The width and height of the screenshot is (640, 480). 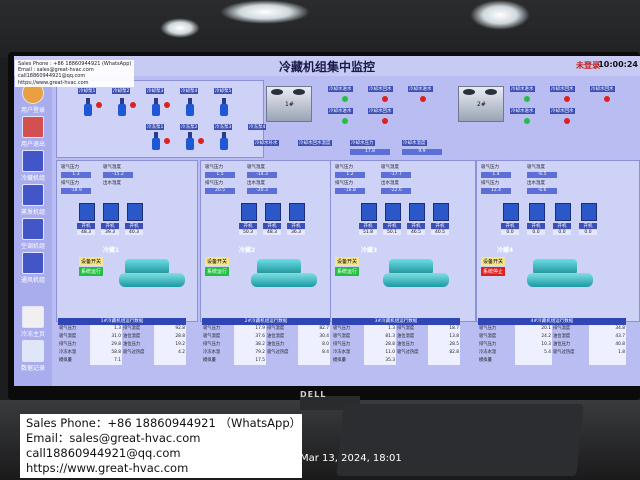 I want to click on table-row: 模拟量 17.5, so click(x=266, y=361).